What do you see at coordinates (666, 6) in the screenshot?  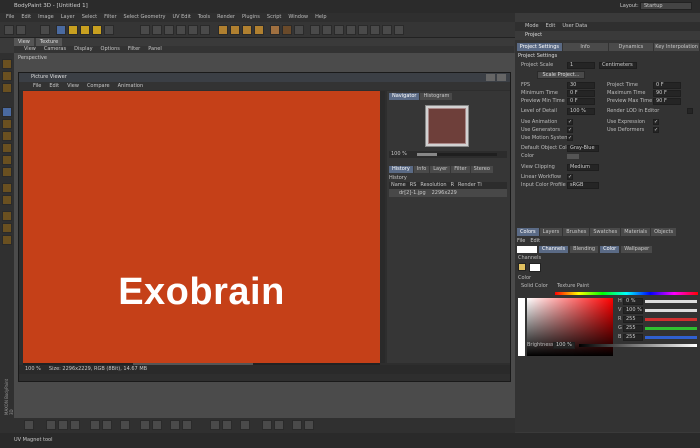 I see `layout-select: Startup` at bounding box center [666, 6].